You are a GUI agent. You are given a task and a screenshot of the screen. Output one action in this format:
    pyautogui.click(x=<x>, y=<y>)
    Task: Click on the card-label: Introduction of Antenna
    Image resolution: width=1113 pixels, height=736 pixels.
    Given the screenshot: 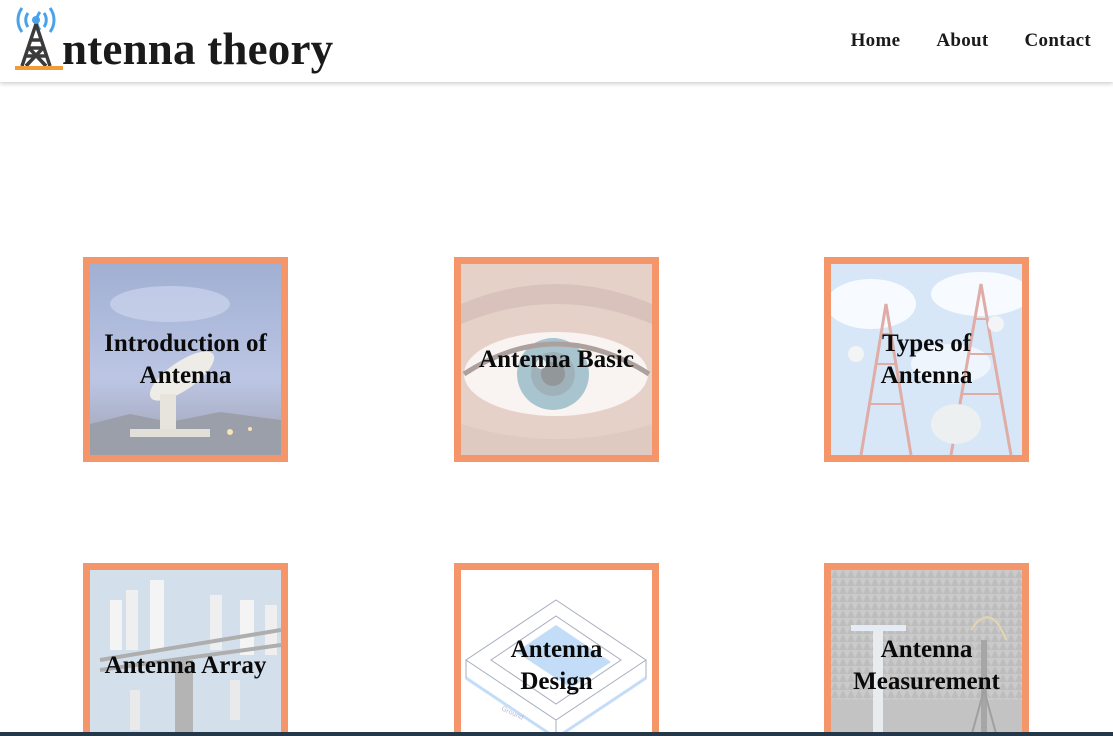 What is the action you would take?
    pyautogui.click(x=185, y=359)
    